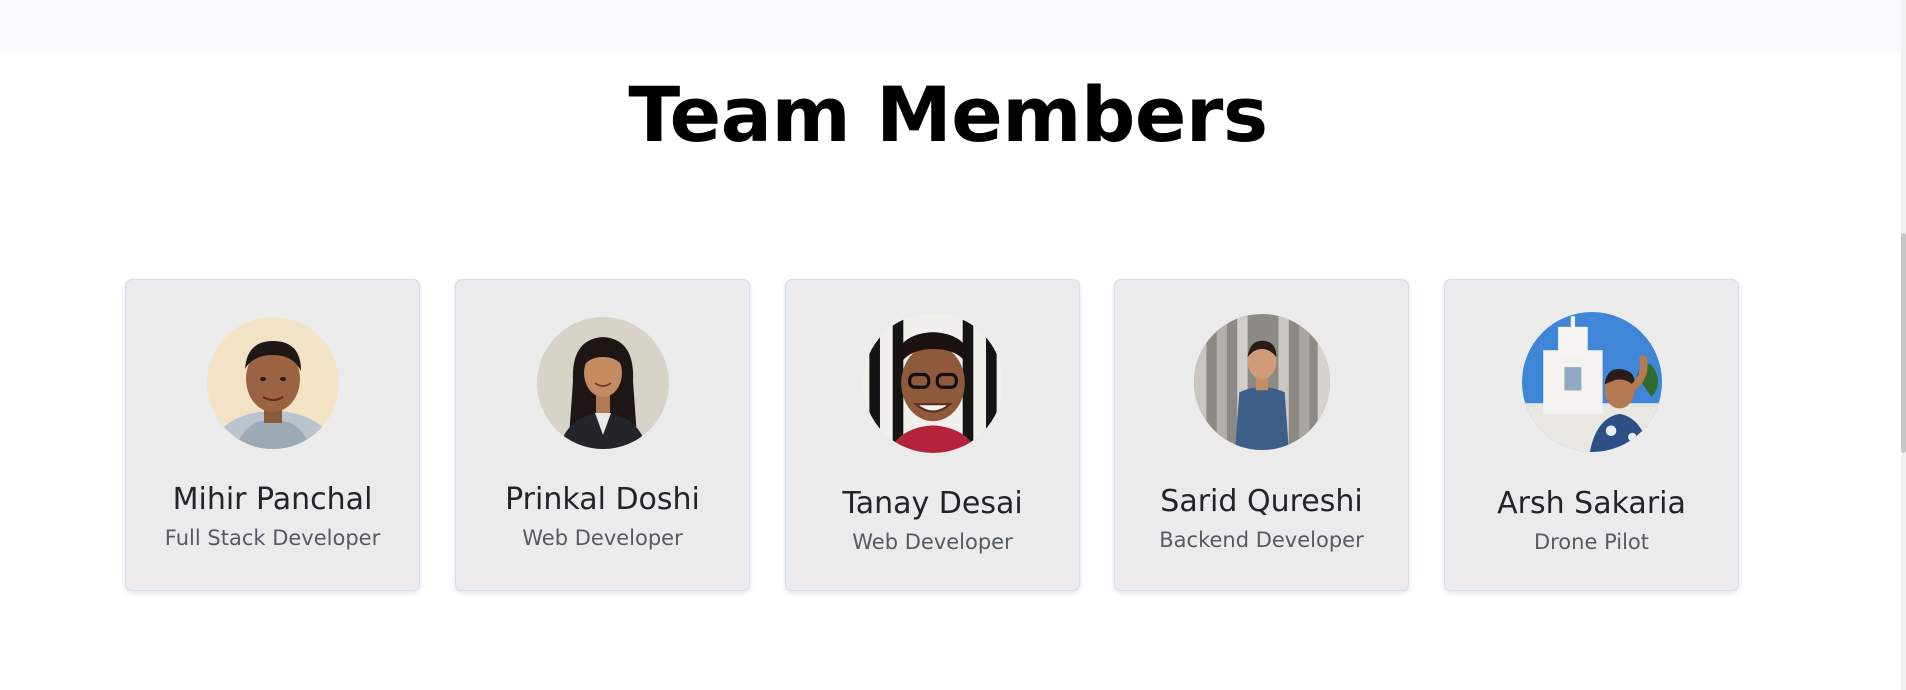 Image resolution: width=1906 pixels, height=690 pixels. What do you see at coordinates (272, 499) in the screenshot?
I see `member-name: Mihir Panchal` at bounding box center [272, 499].